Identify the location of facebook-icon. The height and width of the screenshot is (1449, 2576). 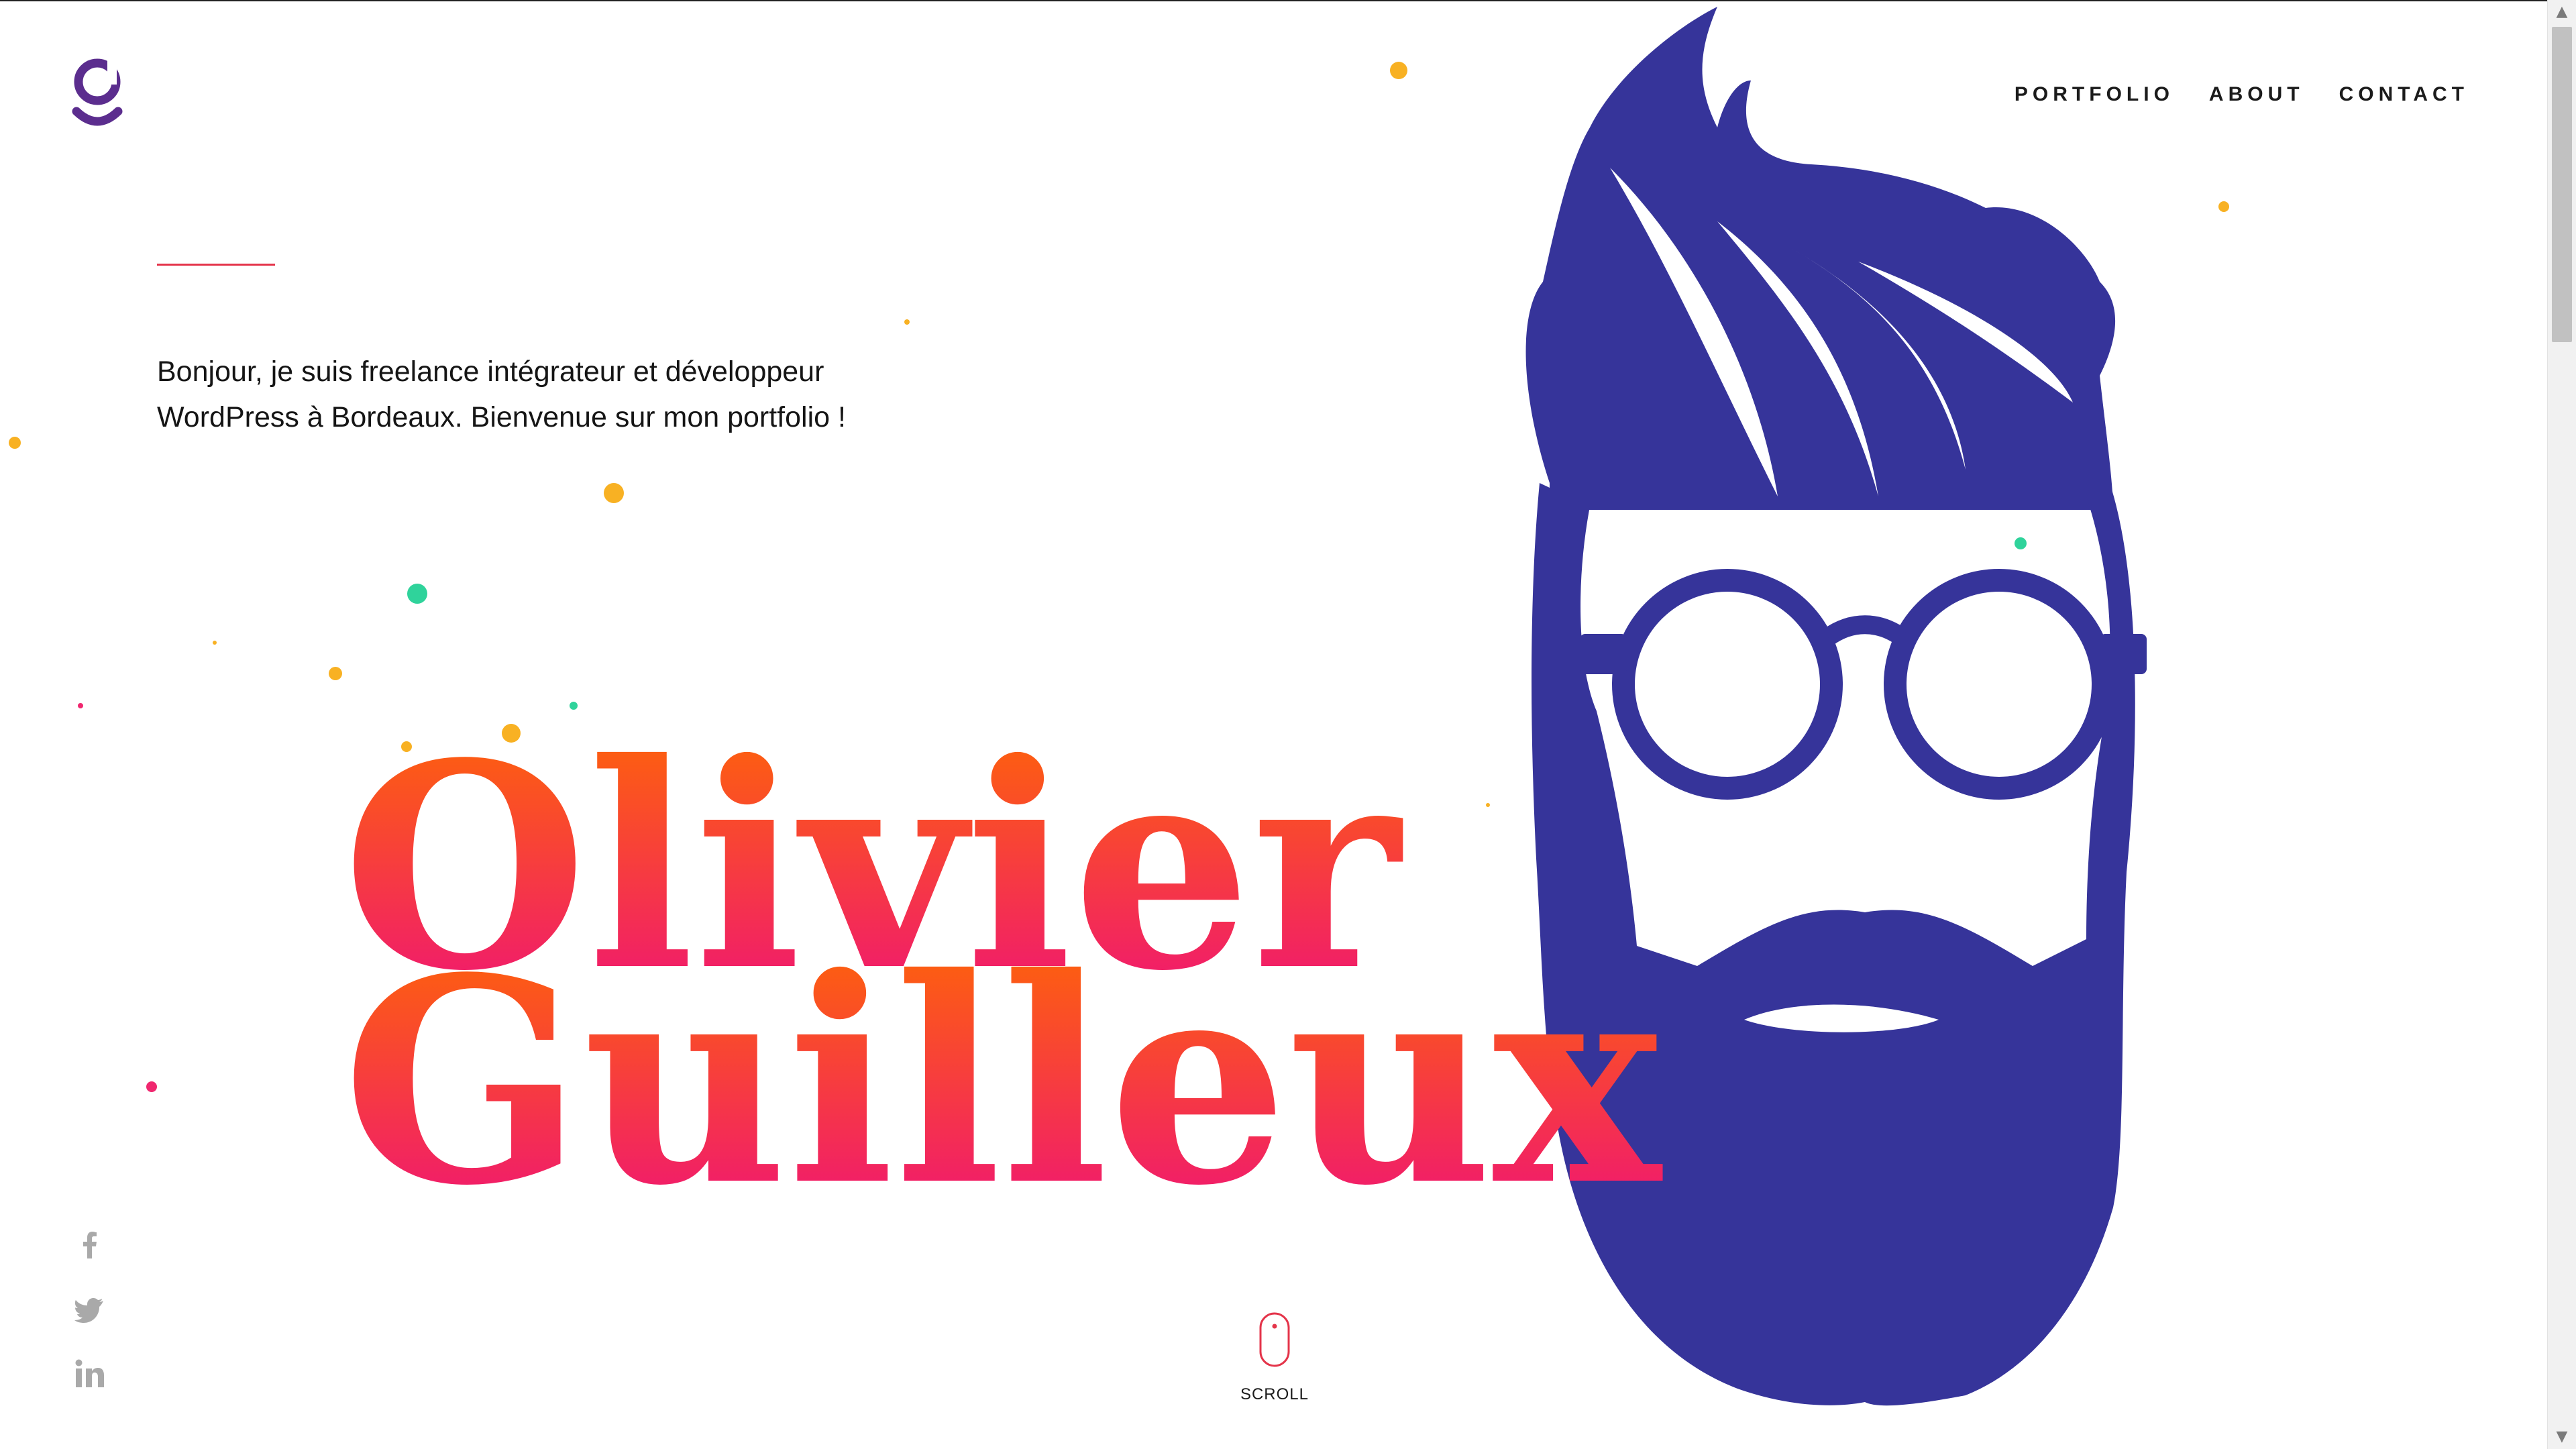
(89, 1245).